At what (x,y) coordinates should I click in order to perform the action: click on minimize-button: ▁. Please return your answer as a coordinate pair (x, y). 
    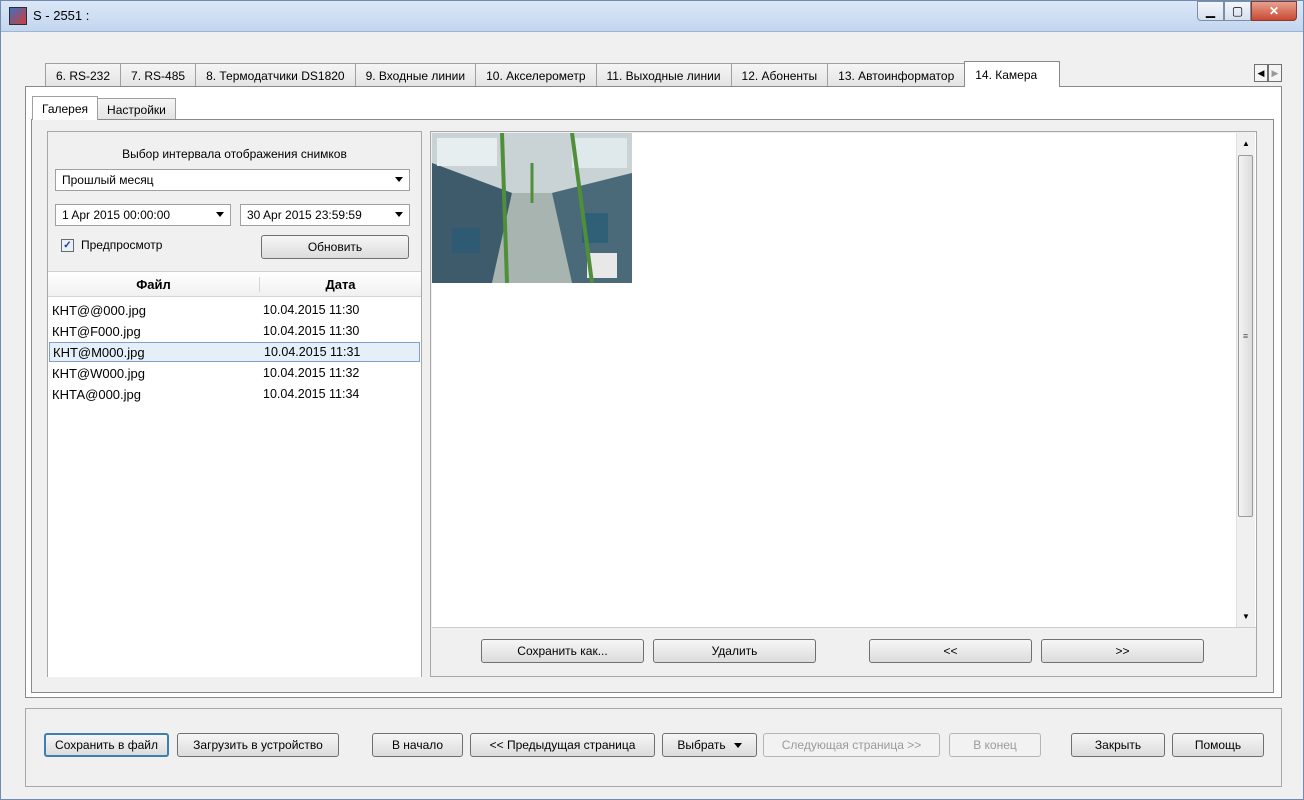
    Looking at the image, I should click on (1210, 11).